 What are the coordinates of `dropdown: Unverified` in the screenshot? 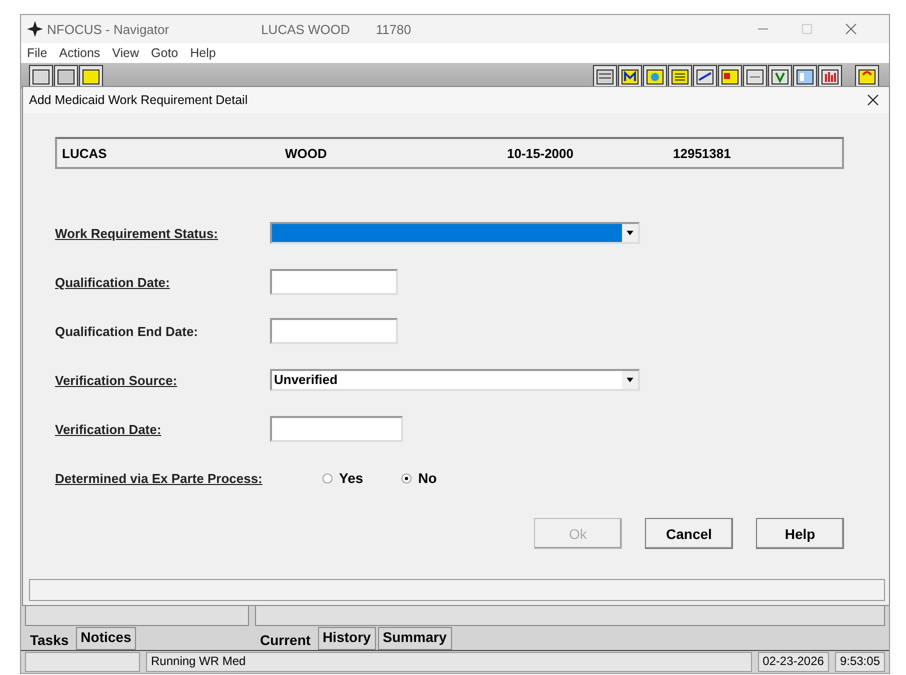 It's located at (455, 380).